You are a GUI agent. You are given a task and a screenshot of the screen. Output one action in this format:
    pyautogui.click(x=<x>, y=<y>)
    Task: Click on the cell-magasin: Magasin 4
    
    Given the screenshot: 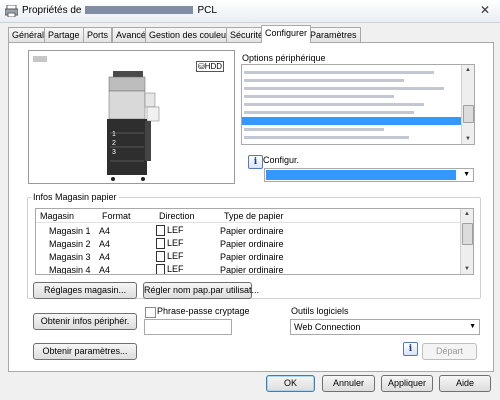 What is the action you would take?
    pyautogui.click(x=70, y=269)
    